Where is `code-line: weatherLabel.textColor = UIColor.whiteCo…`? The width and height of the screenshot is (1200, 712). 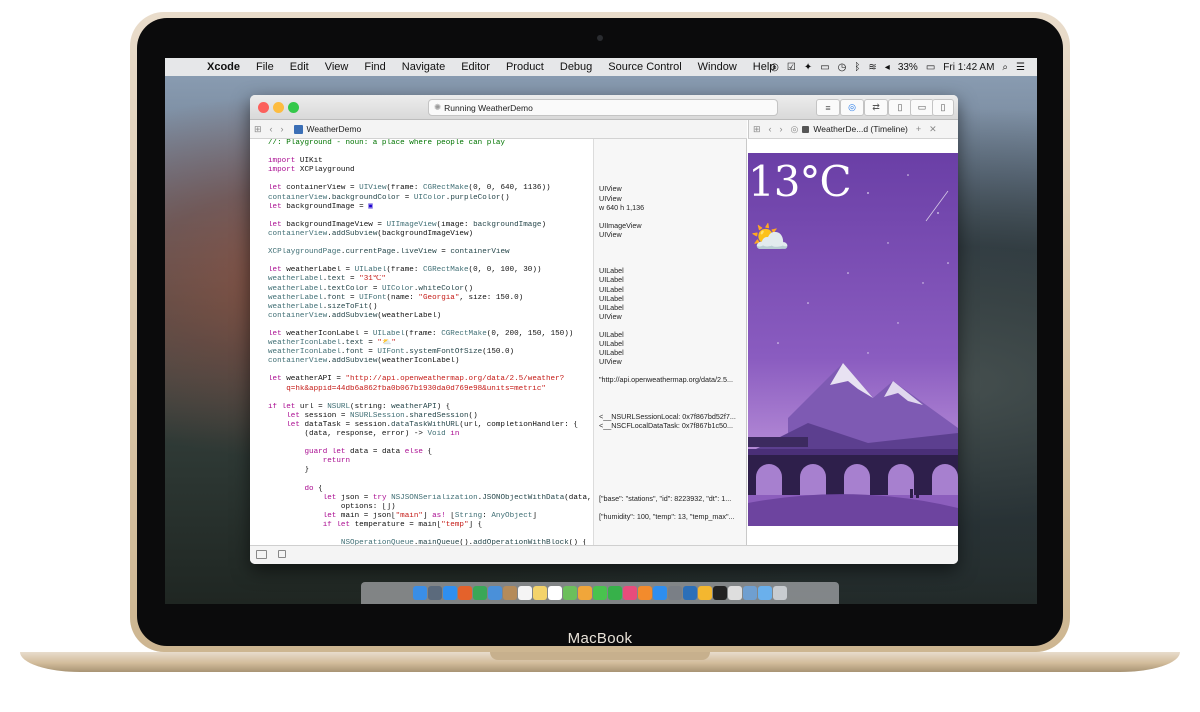
code-line: weatherLabel.textColor = UIColor.whiteCo… is located at coordinates (430, 289).